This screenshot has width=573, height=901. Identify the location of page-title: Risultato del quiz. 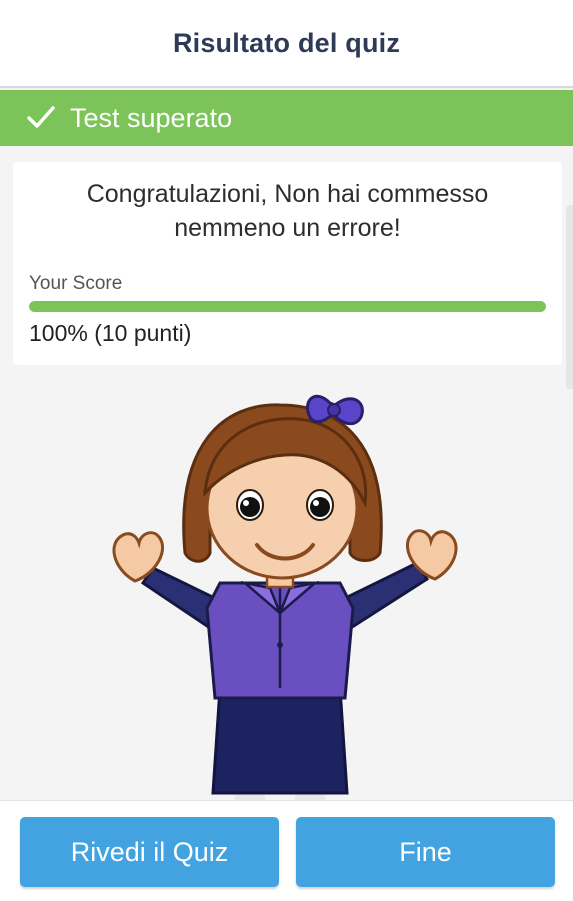
(286, 42).